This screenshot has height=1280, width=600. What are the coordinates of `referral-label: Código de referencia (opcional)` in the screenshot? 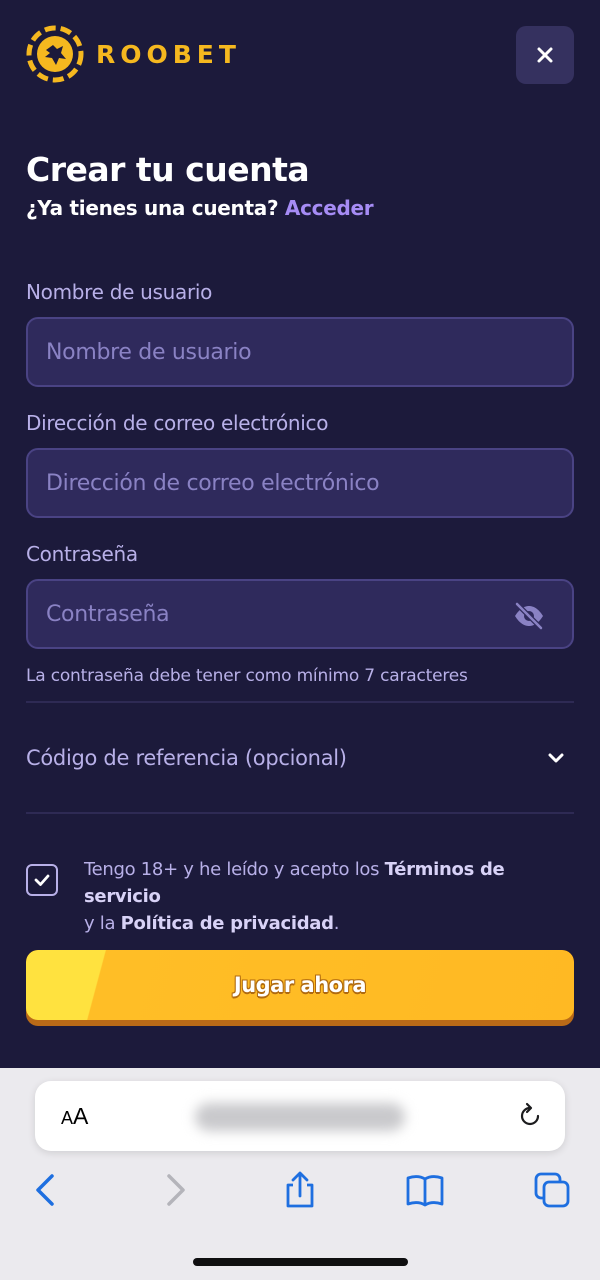 It's located at (186, 758).